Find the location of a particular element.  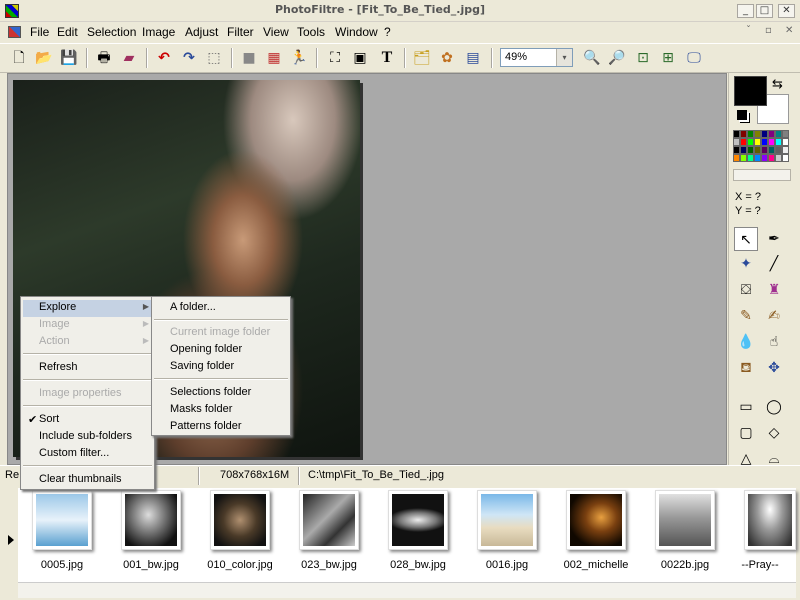

rounded-rectangle-shape-icon: ▢ is located at coordinates (746, 433).